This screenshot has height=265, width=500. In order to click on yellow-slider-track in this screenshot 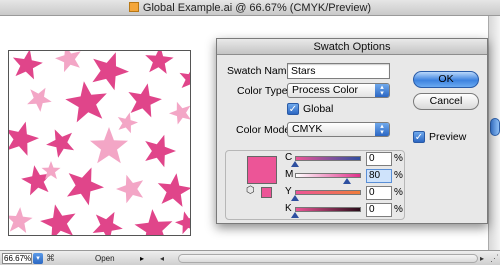, I will do `click(328, 192)`.